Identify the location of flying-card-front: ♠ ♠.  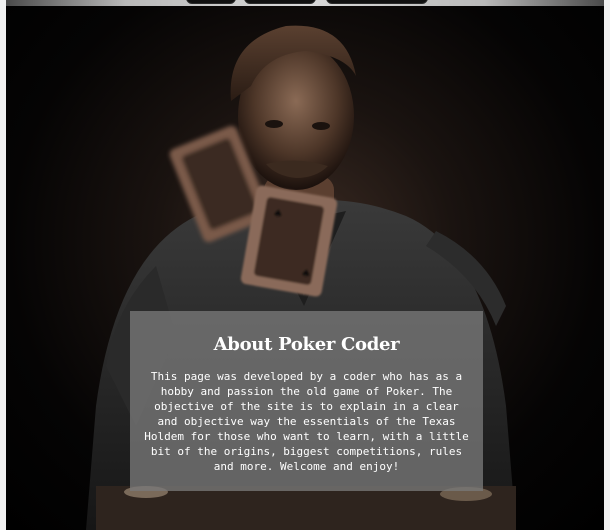
(289, 241).